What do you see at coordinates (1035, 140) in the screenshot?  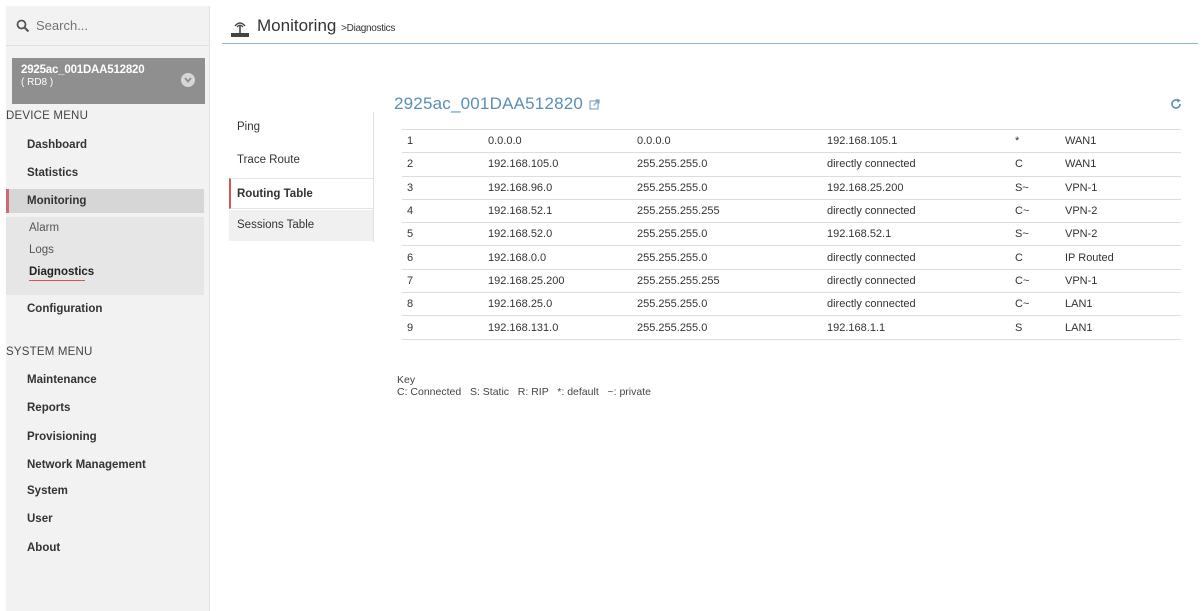 I see `cell-flag: *` at bounding box center [1035, 140].